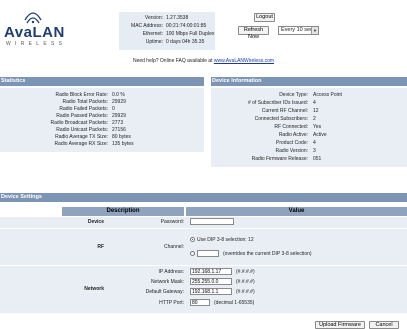 The image size is (407, 329). Describe the element at coordinates (259, 135) in the screenshot. I see `info-row: Radio Active:` at that location.